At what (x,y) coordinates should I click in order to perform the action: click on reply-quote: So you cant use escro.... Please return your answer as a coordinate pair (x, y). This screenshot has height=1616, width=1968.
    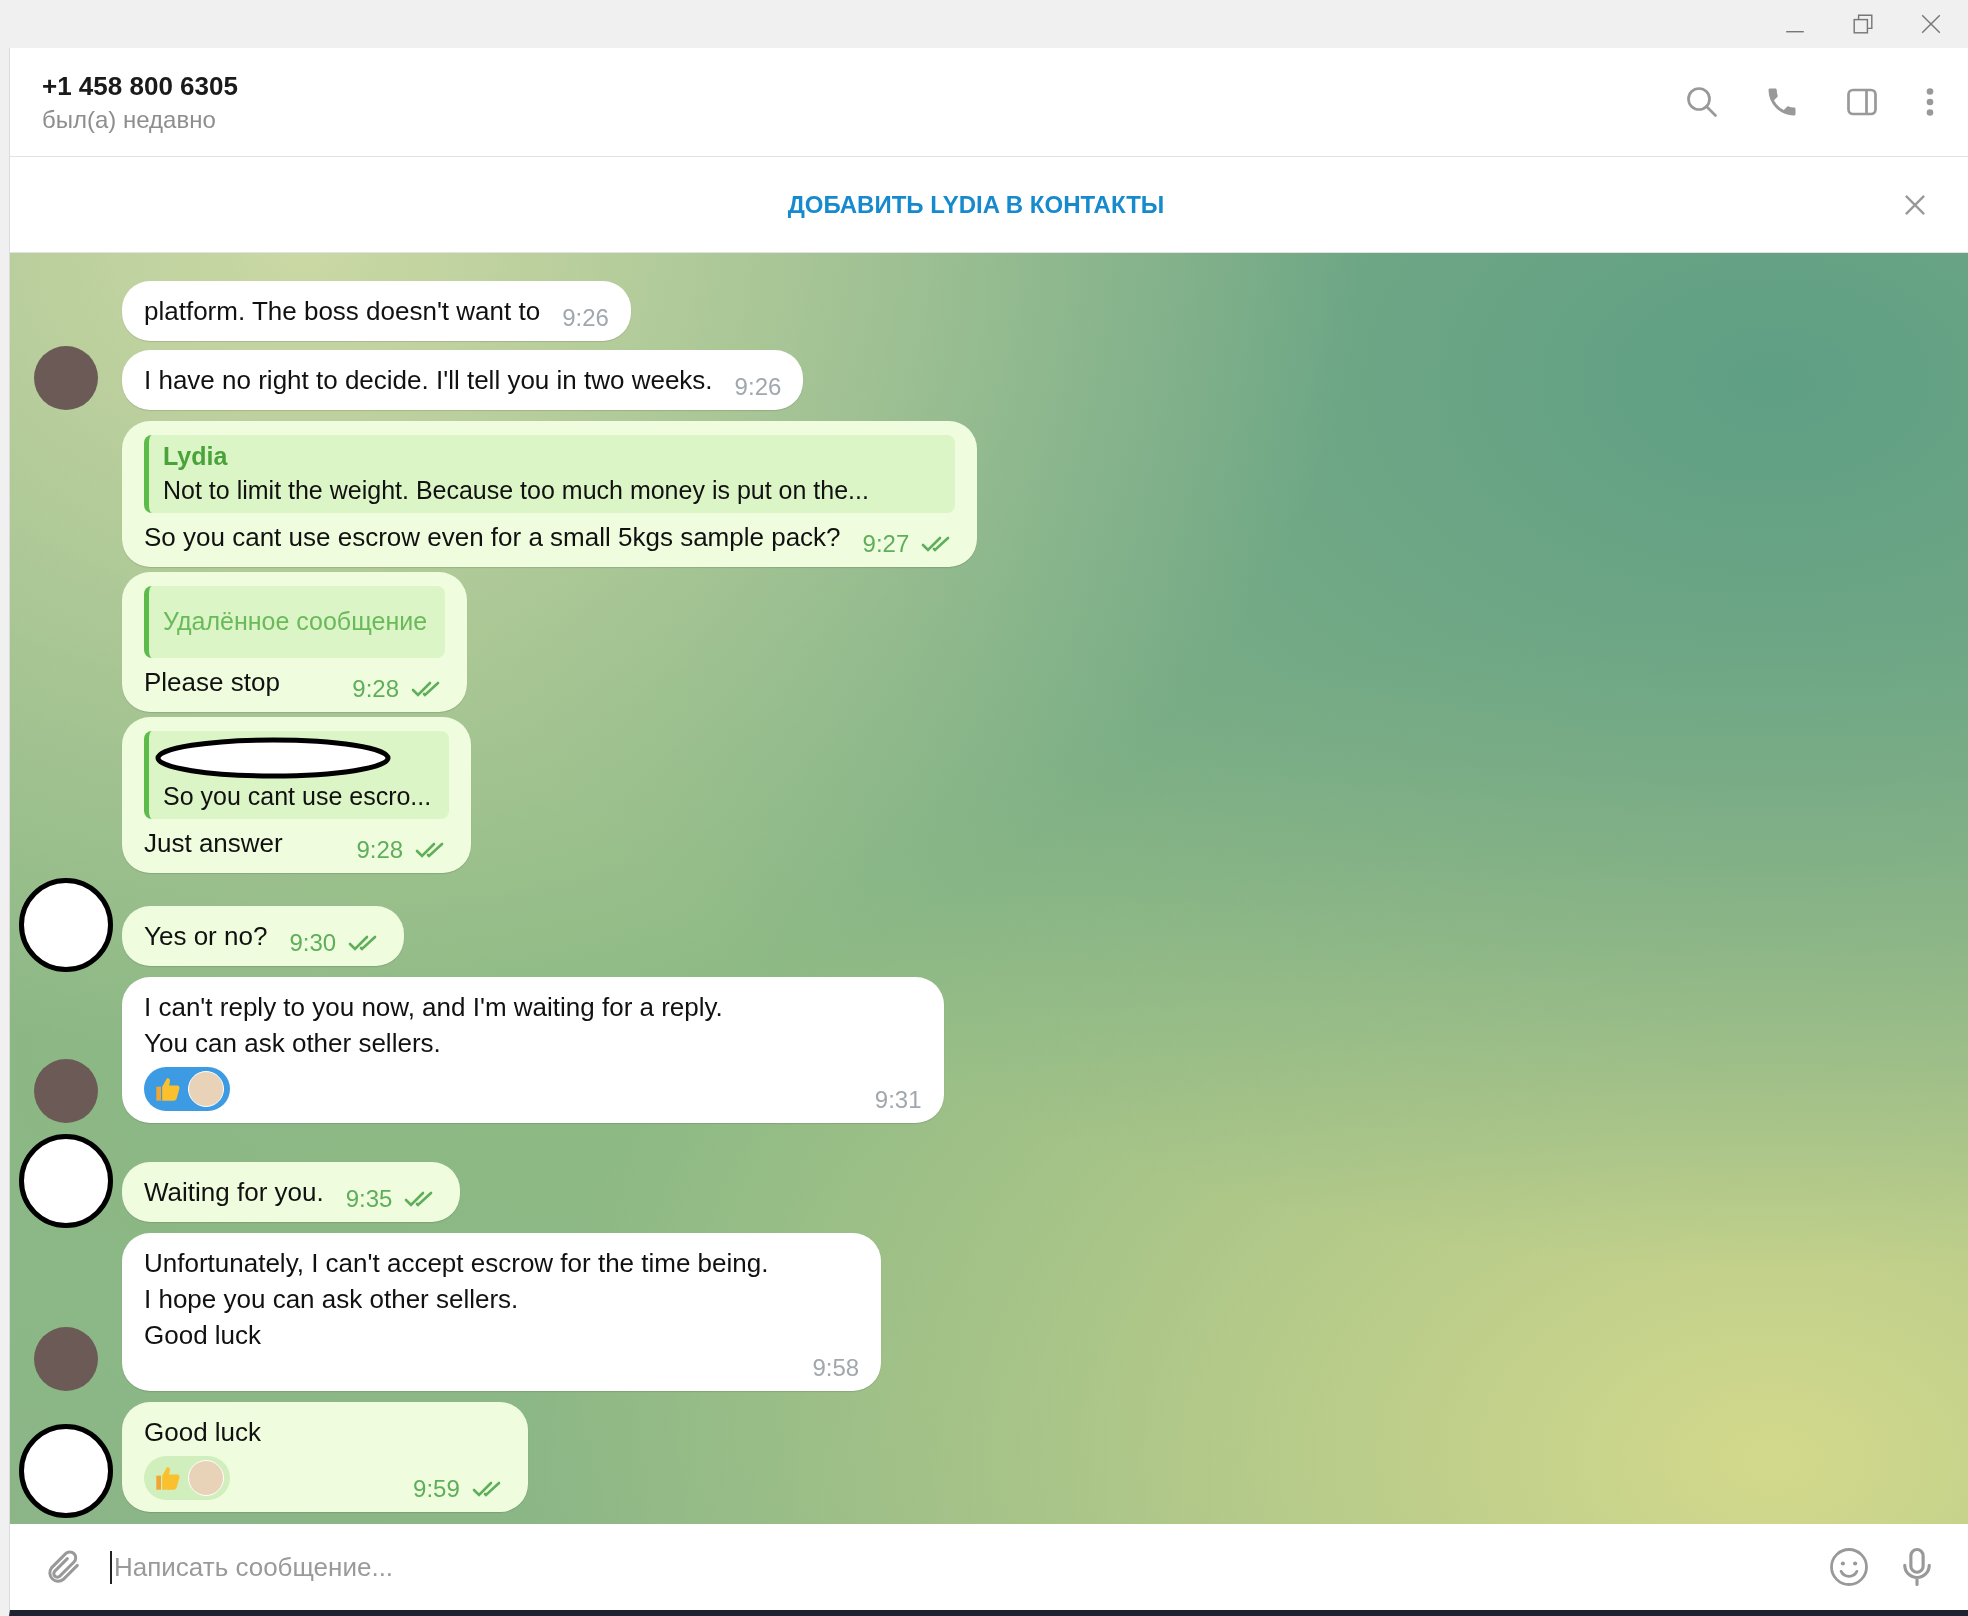
    Looking at the image, I should click on (297, 775).